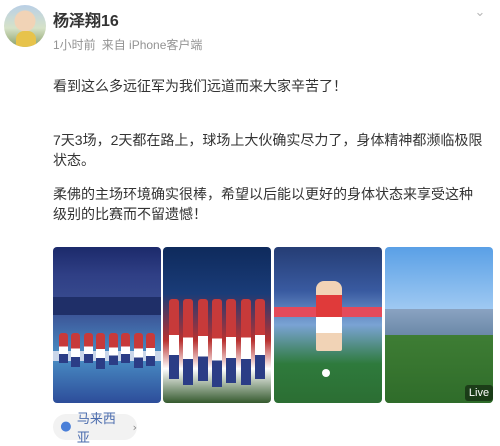  I want to click on post-paragraph-2: 7天3场，2天都在路上，球场上大伙确实尽力了，身体精神都濒临极限状态。, so click(268, 150).